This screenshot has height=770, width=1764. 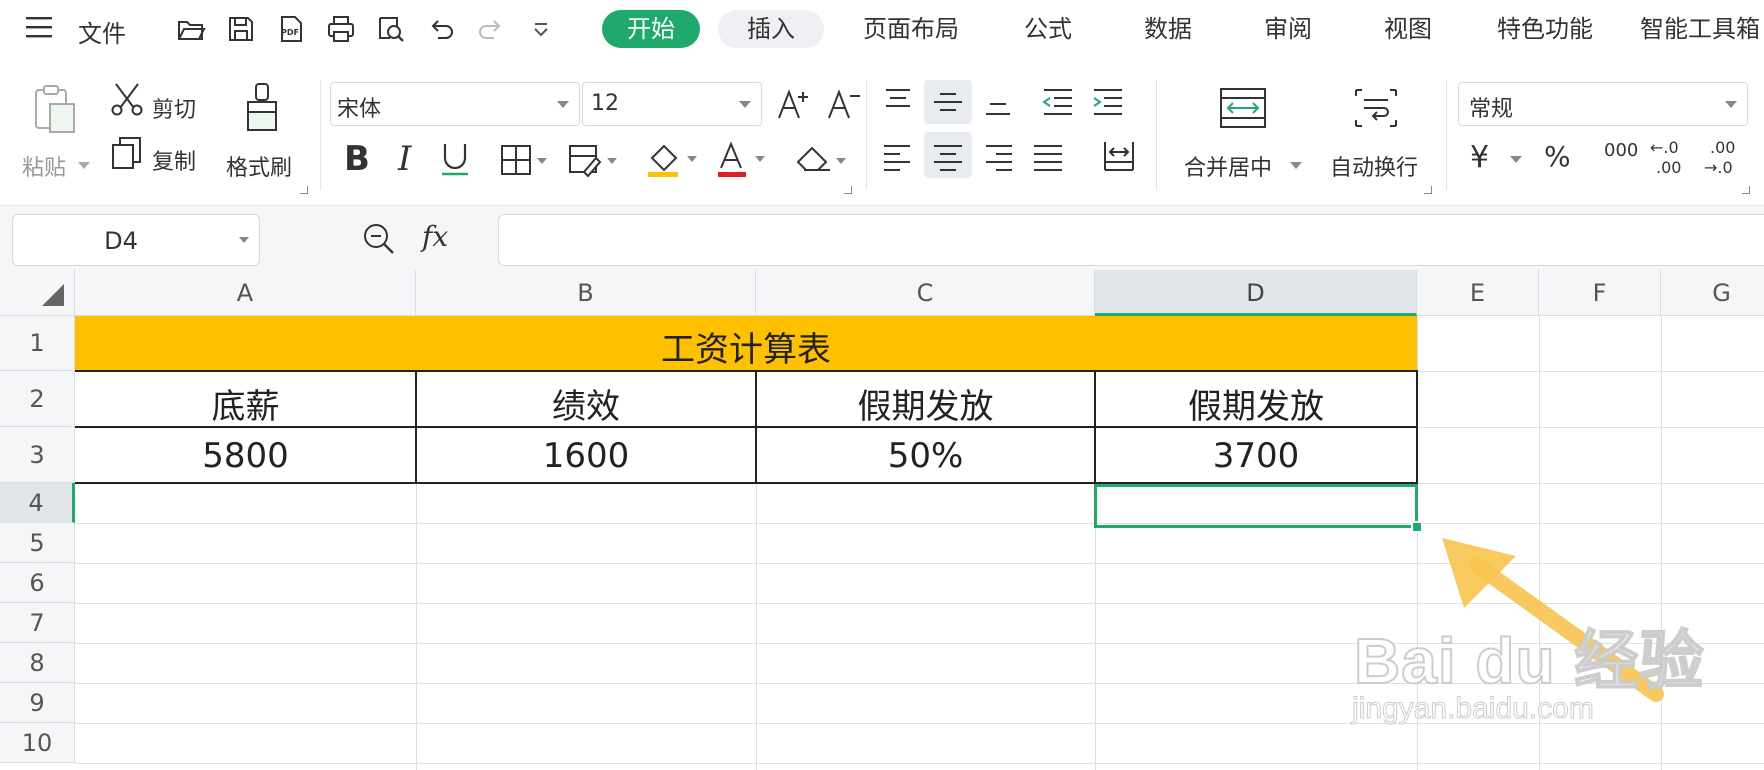 What do you see at coordinates (925, 456) in the screenshot?
I see `cell-c3: 50%` at bounding box center [925, 456].